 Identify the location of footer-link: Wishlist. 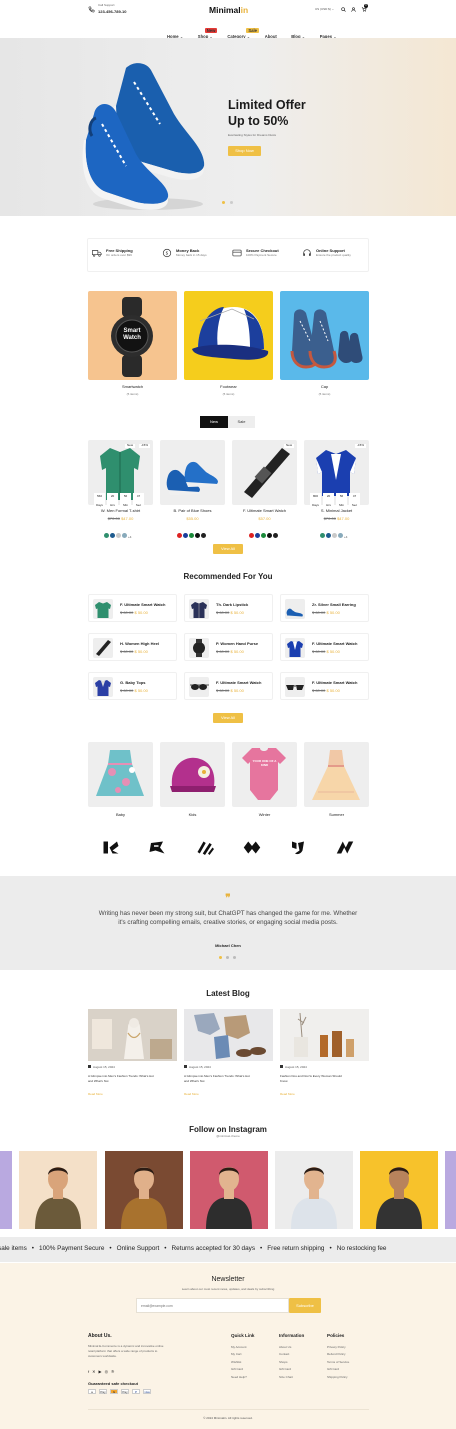
(239, 1362).